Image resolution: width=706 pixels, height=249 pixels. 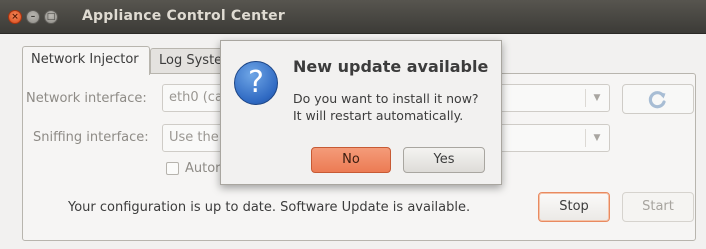 I want to click on tab-network-injector: Network Injector, so click(x=86, y=60).